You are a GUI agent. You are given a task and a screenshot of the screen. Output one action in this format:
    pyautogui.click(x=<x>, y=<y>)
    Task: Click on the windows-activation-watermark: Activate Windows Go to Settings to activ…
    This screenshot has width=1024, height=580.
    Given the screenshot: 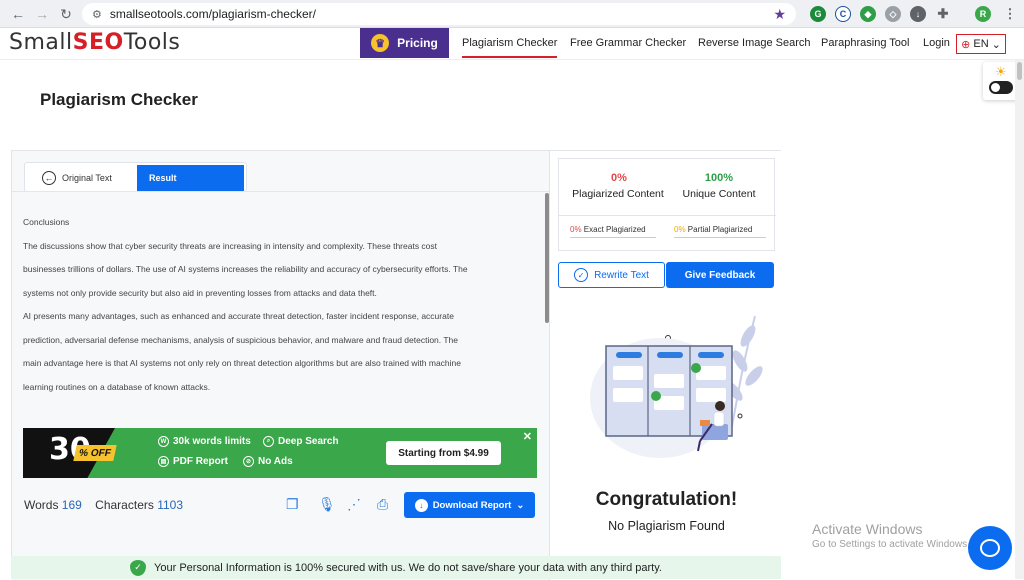 What is the action you would take?
    pyautogui.click(x=891, y=535)
    